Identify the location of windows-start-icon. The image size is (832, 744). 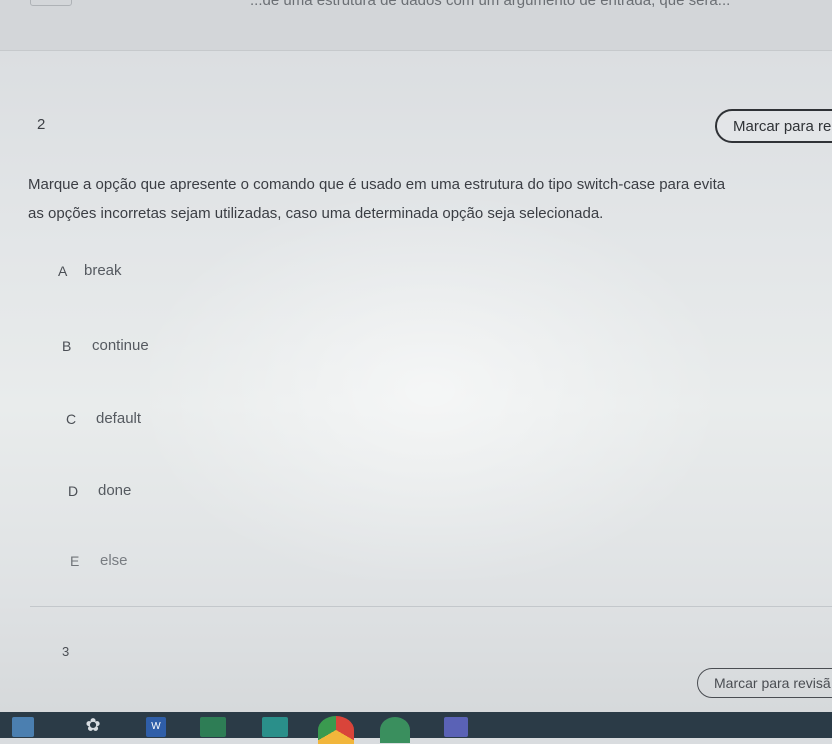
(23, 727).